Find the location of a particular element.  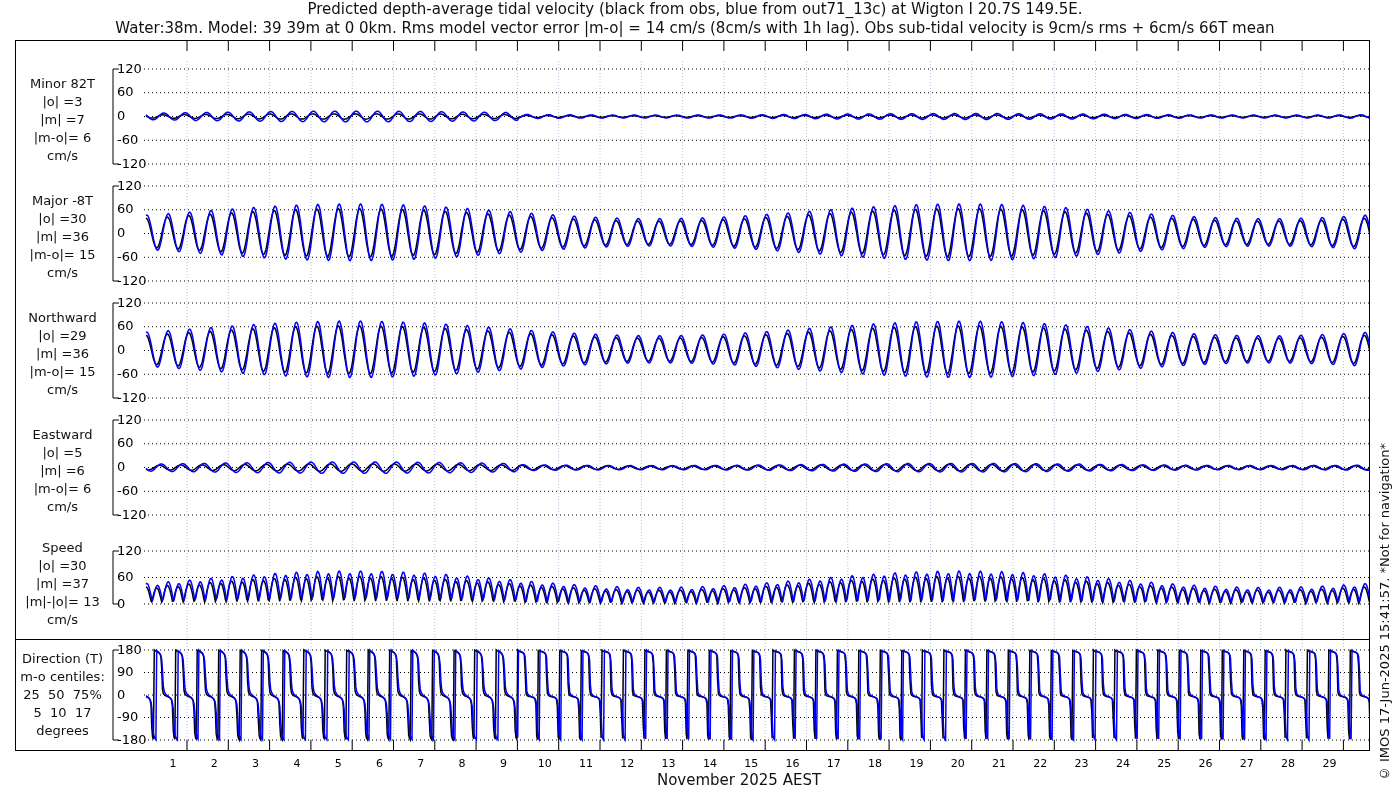

panel-stat: Minor 82T is located at coordinates (62, 83).